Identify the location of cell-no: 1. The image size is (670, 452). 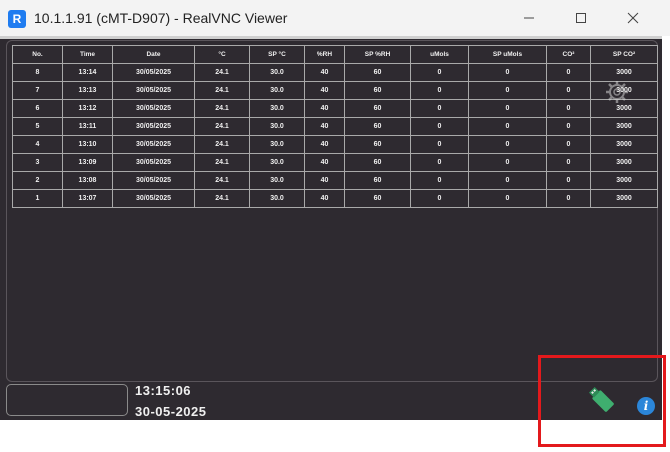
(37, 198).